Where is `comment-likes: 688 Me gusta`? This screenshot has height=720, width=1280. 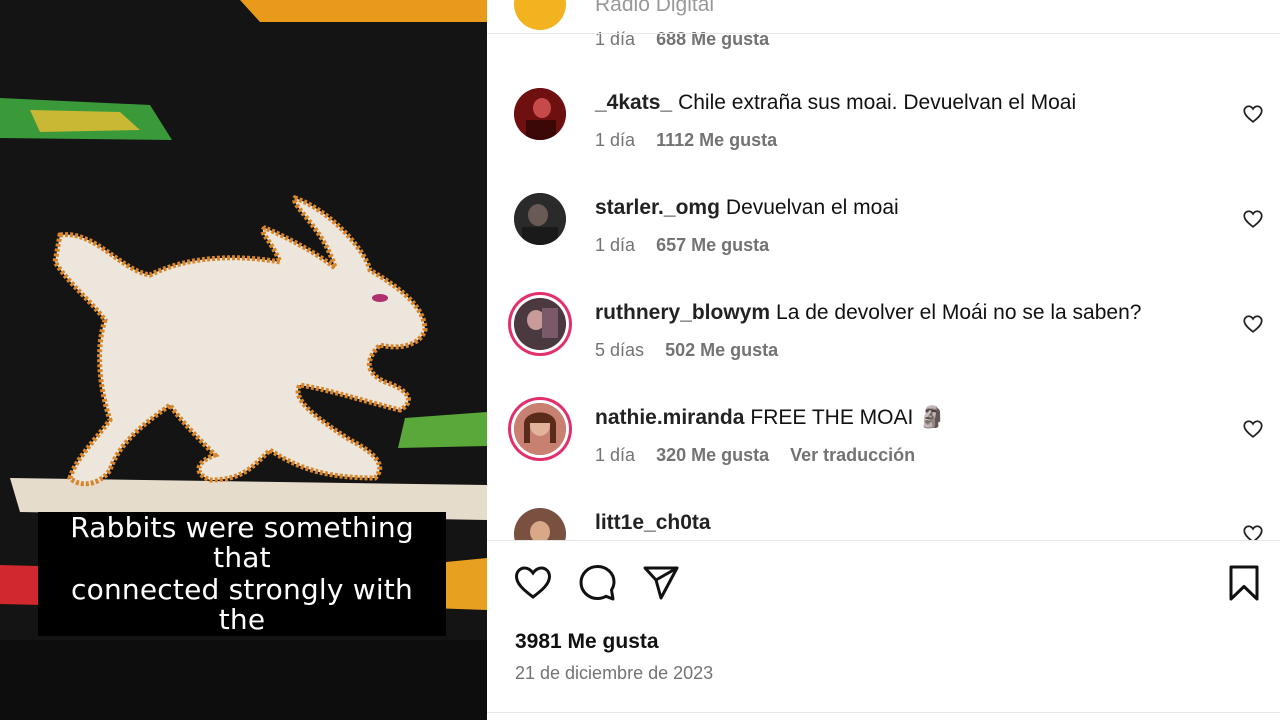
comment-likes: 688 Me gusta is located at coordinates (712, 39).